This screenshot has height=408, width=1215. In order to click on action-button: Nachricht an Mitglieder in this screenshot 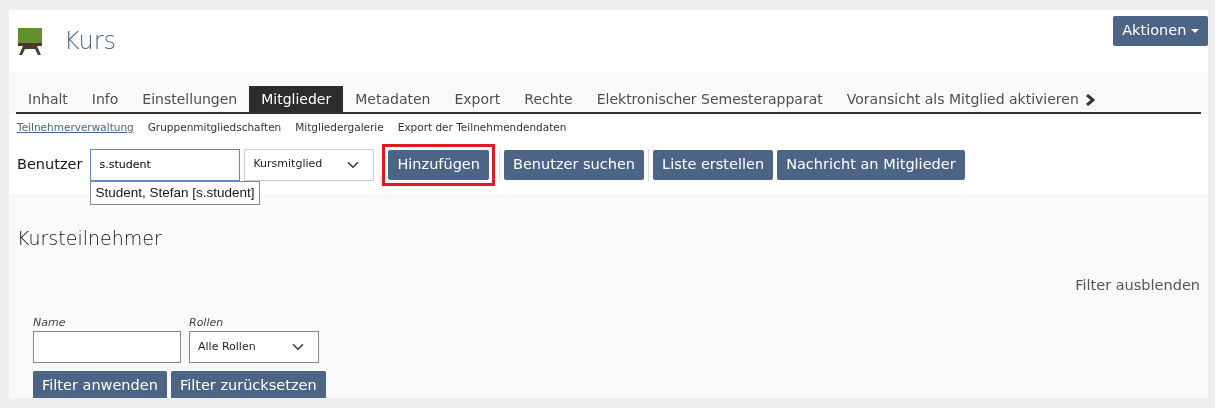, I will do `click(871, 164)`.